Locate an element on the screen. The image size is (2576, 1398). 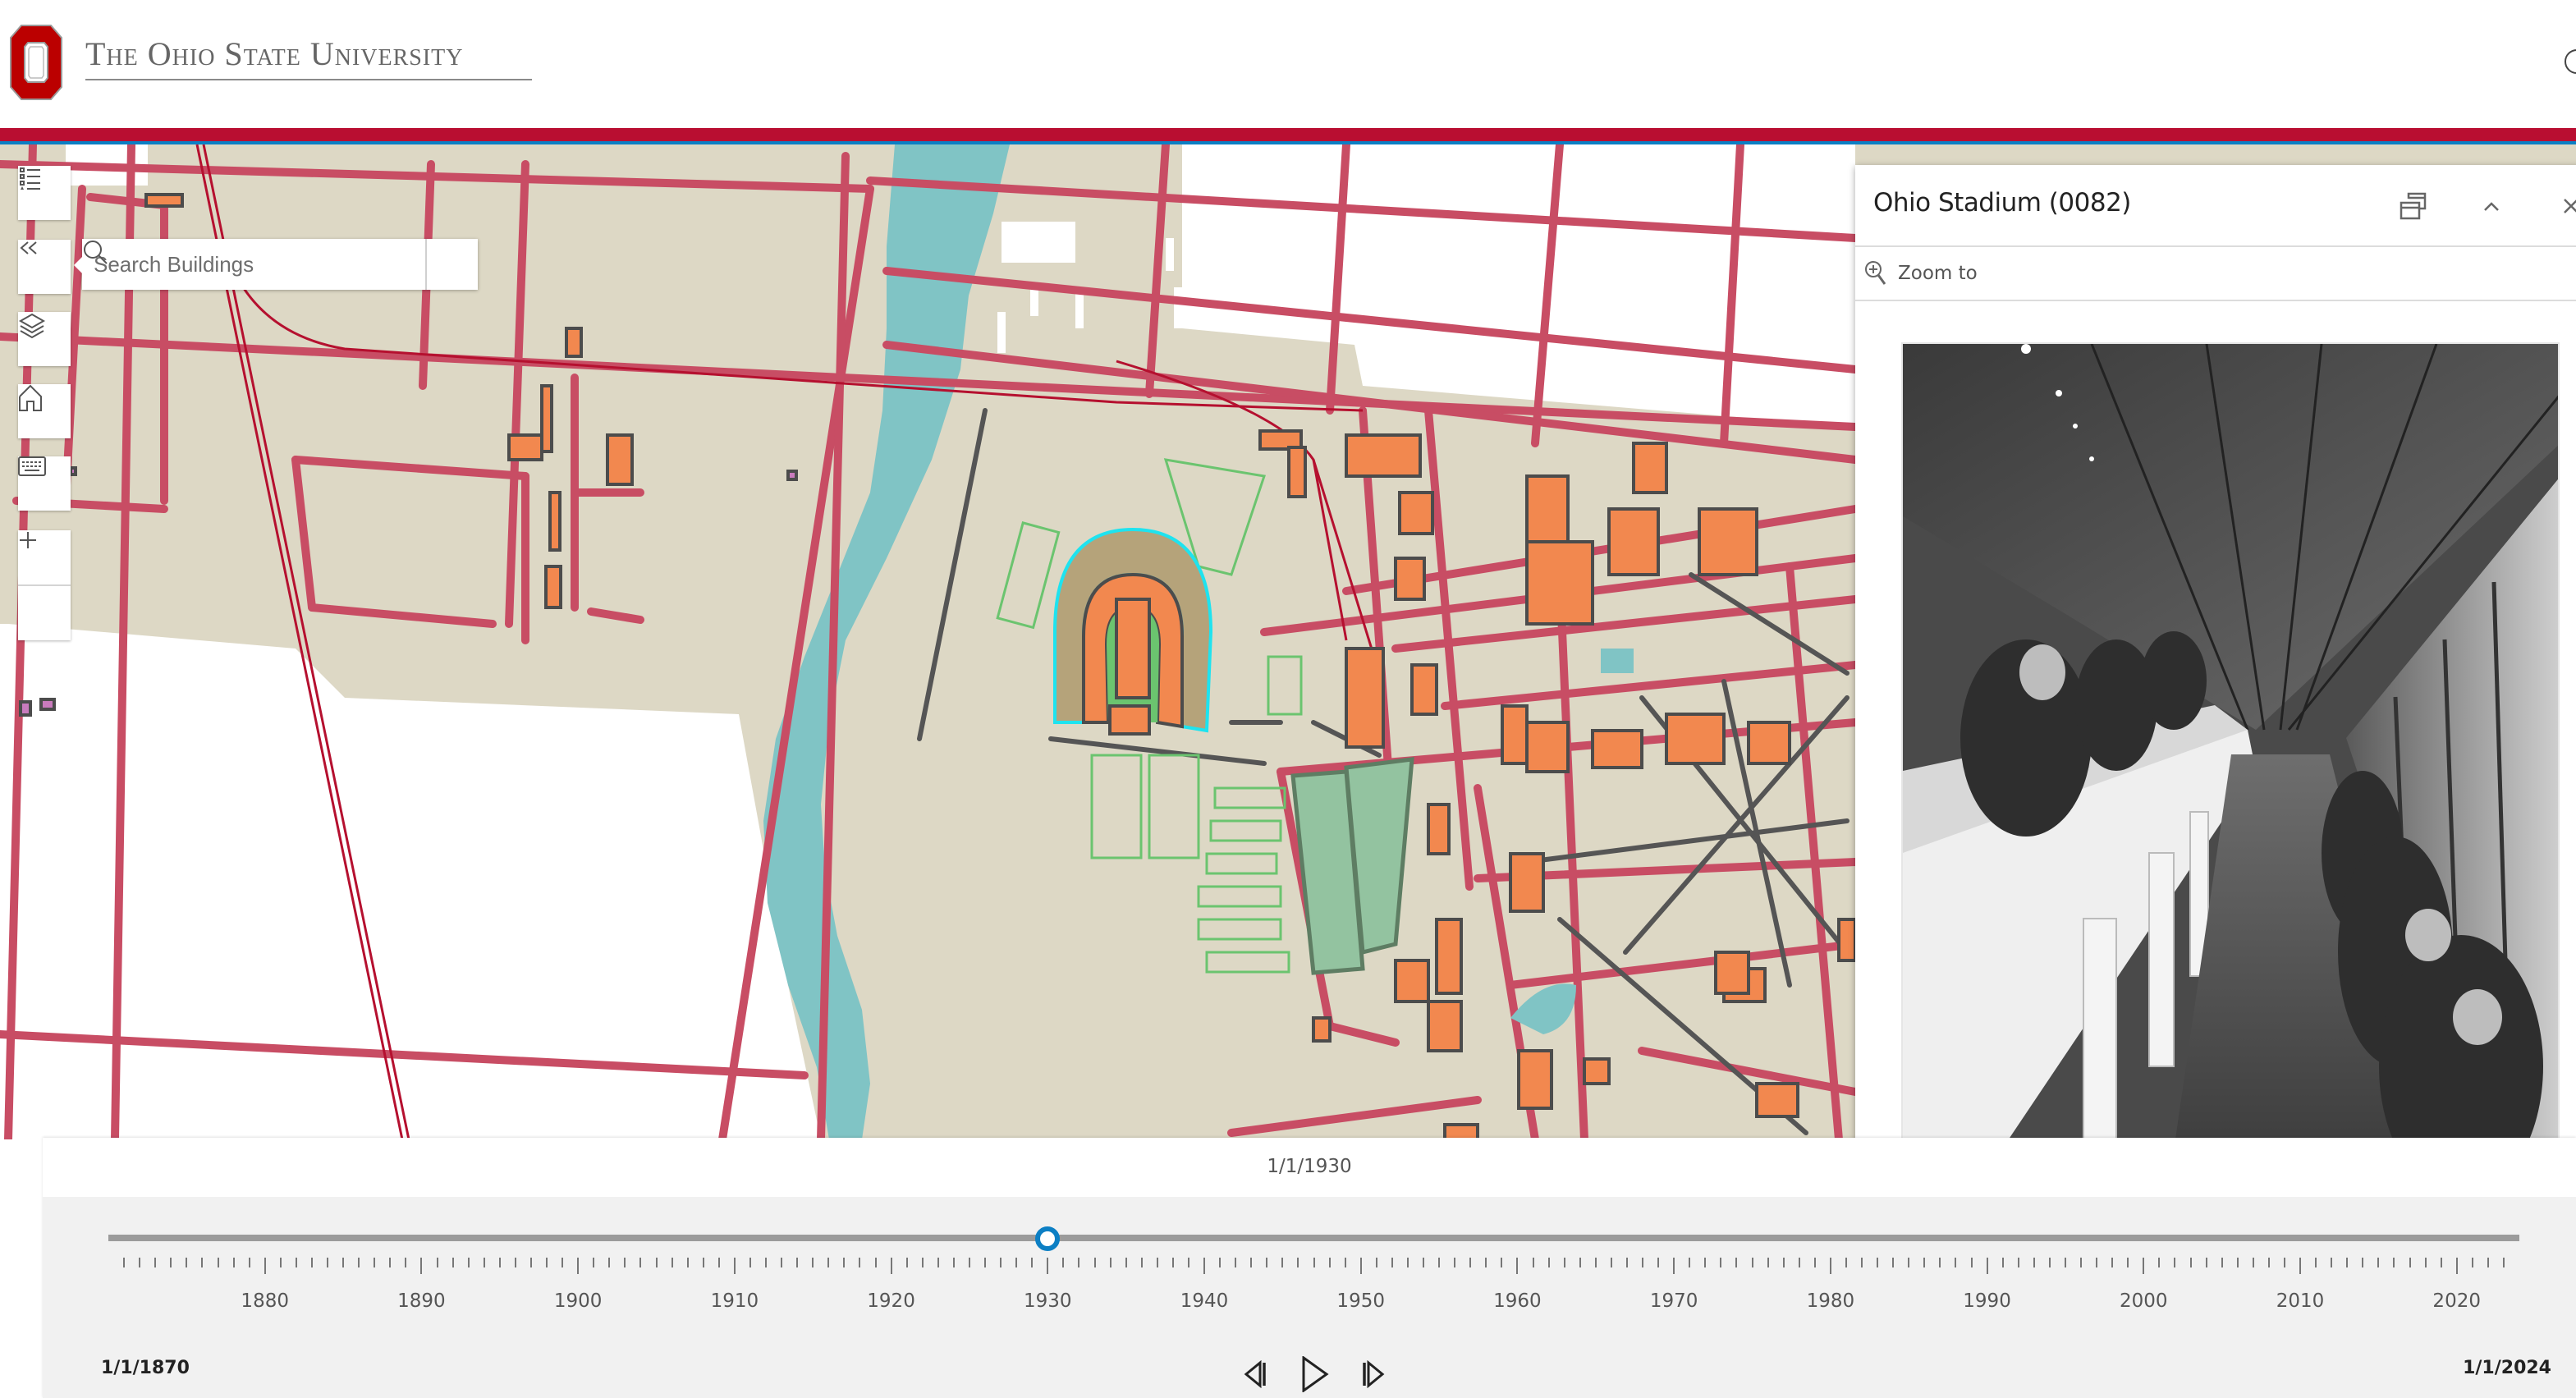
time-slider-track is located at coordinates (1314, 1238).